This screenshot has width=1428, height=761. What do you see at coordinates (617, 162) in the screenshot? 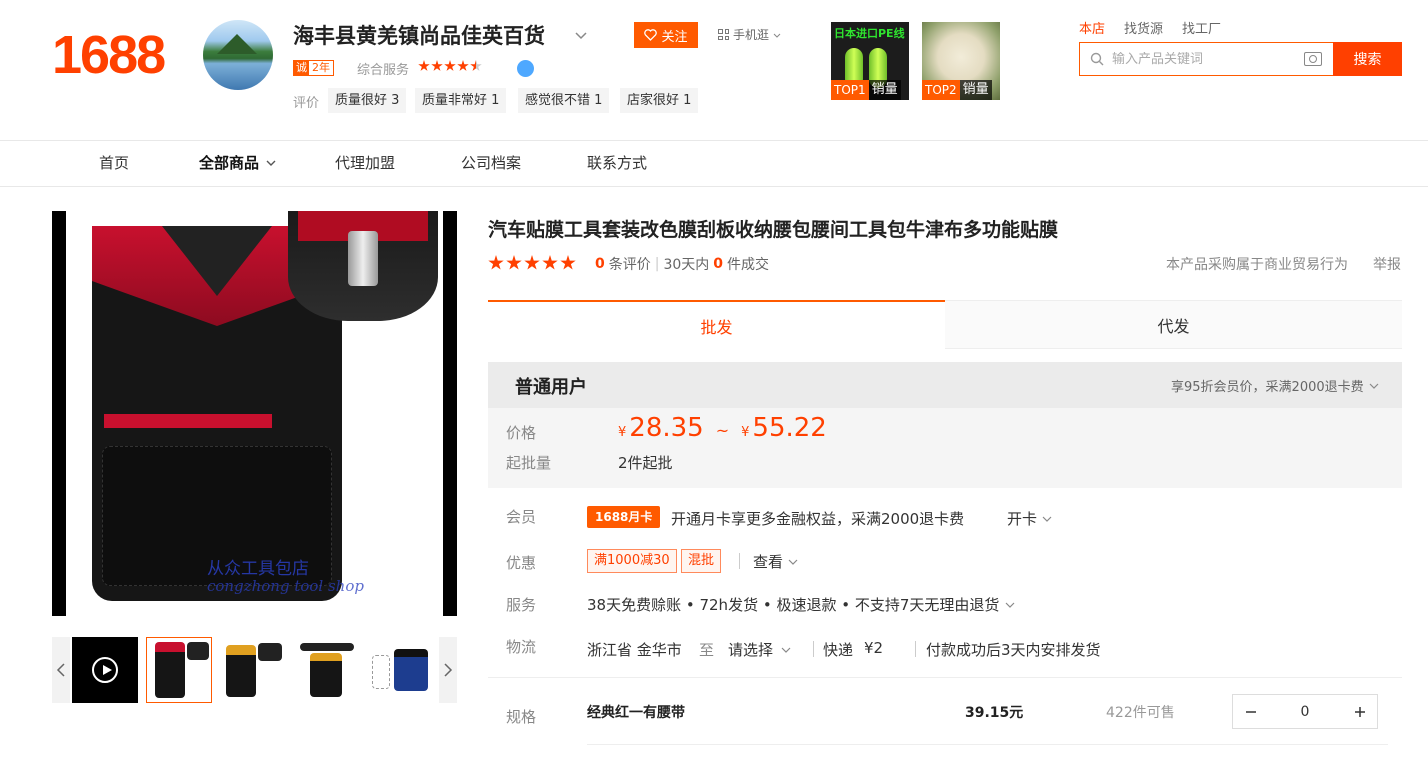
I see `nav-contact: 联系方式` at bounding box center [617, 162].